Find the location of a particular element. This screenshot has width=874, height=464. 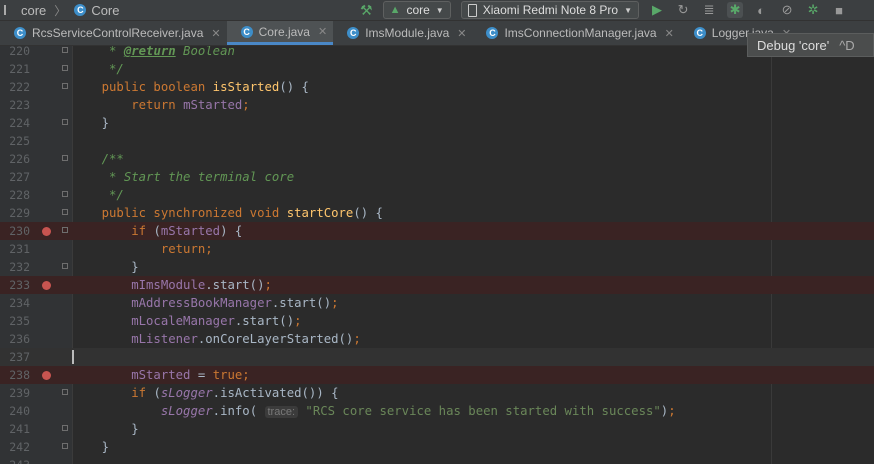

code-line: 224 } is located at coordinates (437, 123).